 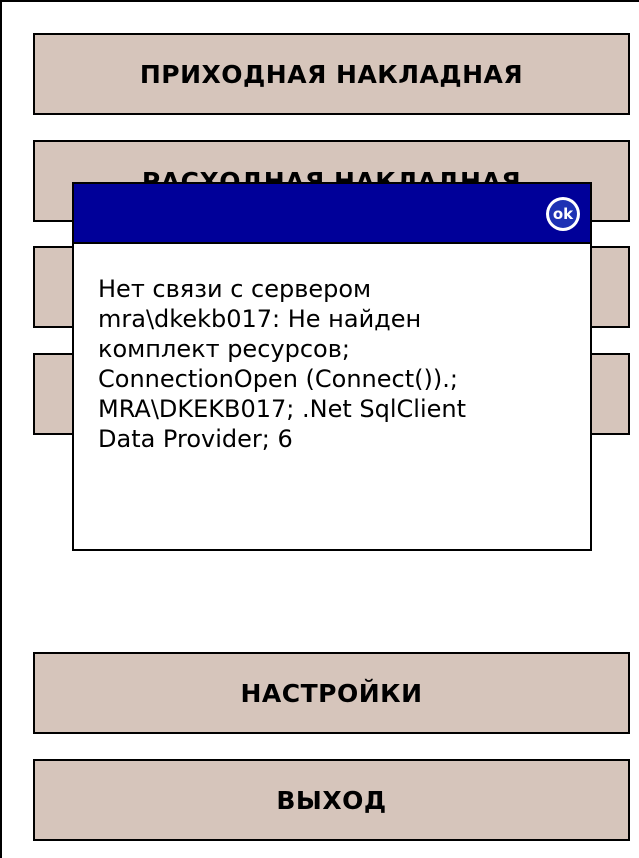 I want to click on message-line: ConnectionOpen (Connect()).;, so click(x=278, y=379).